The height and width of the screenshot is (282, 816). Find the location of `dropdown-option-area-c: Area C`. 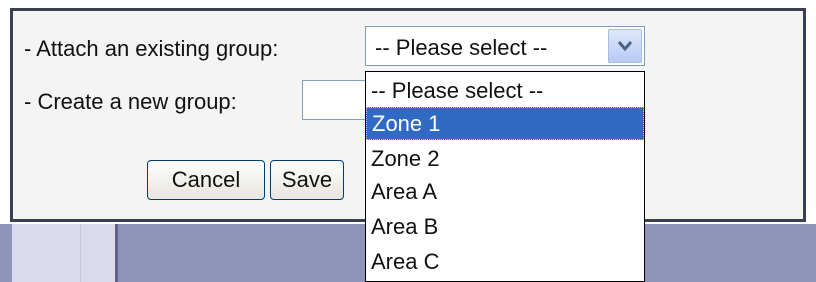

dropdown-option-area-c: Area C is located at coordinates (505, 261).